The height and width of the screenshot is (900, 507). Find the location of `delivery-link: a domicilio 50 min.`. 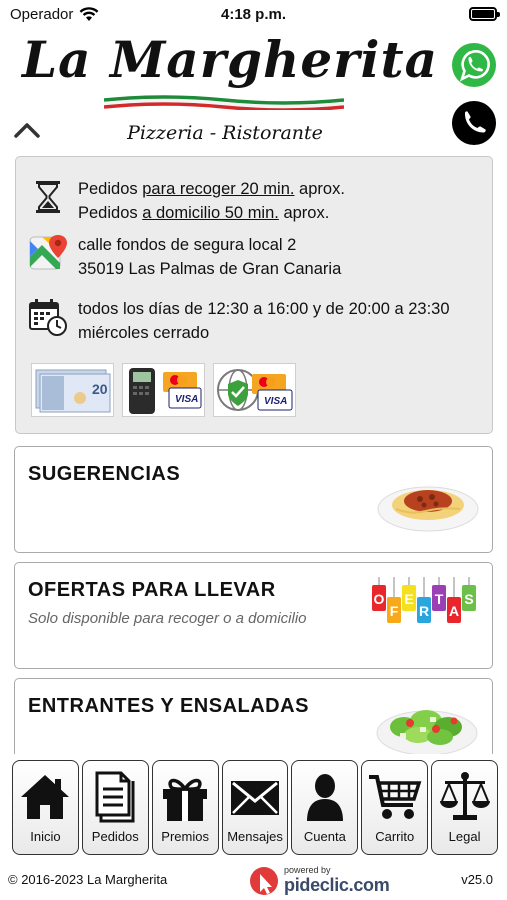

delivery-link: a domicilio 50 min. is located at coordinates (210, 213).